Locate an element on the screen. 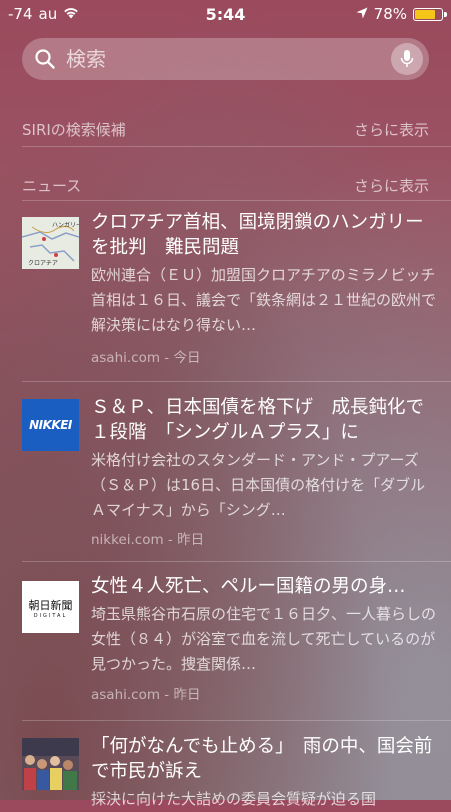  status-right: 78% is located at coordinates (401, 14).